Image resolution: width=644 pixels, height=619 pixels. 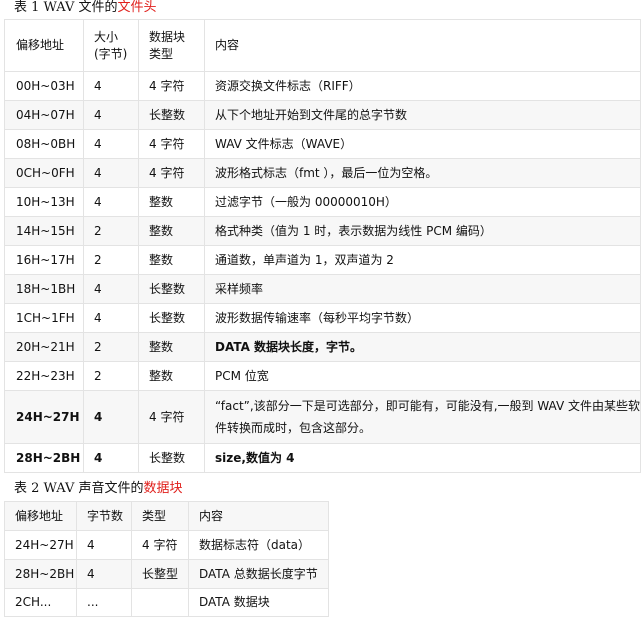 I want to click on offset-cell: 14H~15H, so click(x=44, y=231).